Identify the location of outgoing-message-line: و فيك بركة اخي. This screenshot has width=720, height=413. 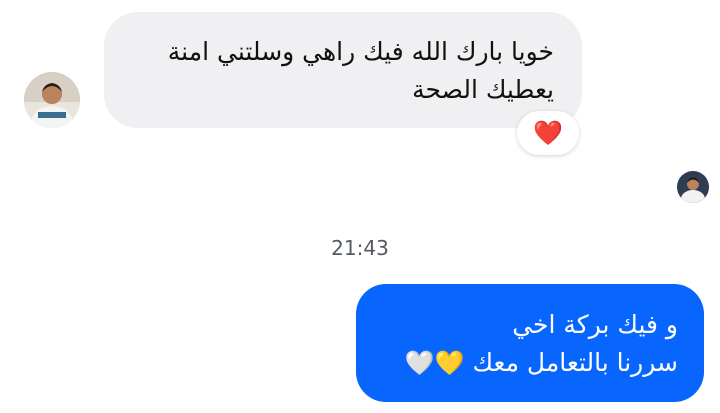
(595, 324).